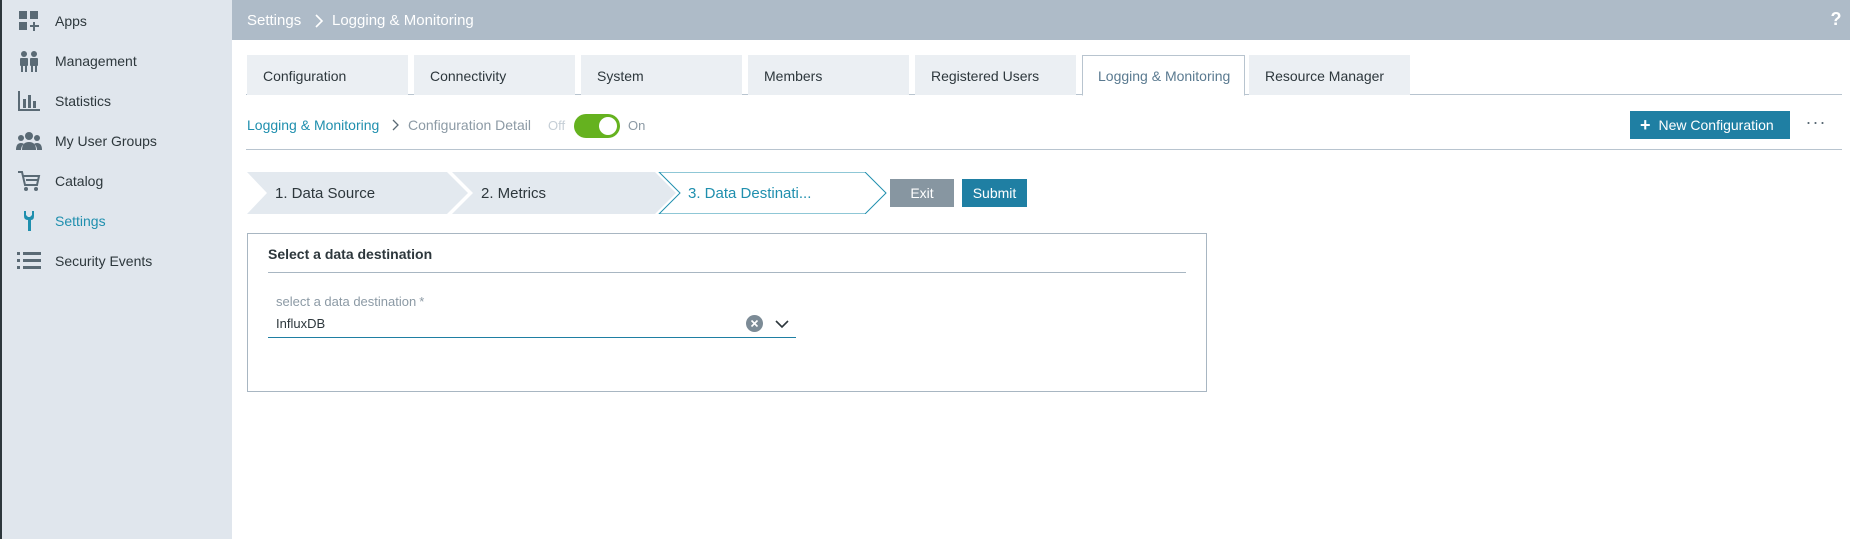 This screenshot has height=539, width=1850. Describe the element at coordinates (327, 75) in the screenshot. I see `tab-configuration: Configuration` at that location.